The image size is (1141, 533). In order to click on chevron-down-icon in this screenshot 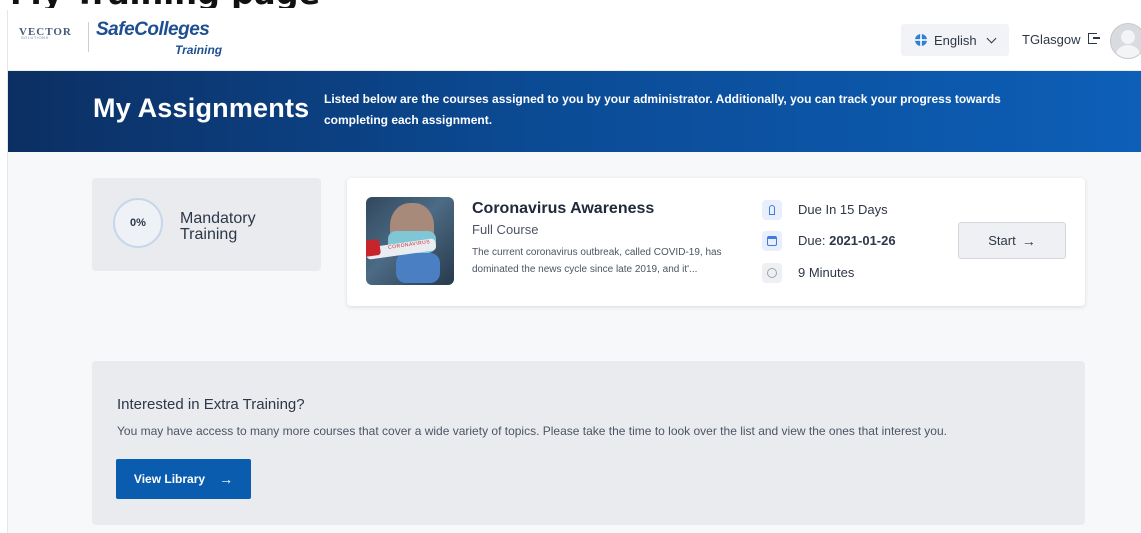, I will do `click(991, 38)`.